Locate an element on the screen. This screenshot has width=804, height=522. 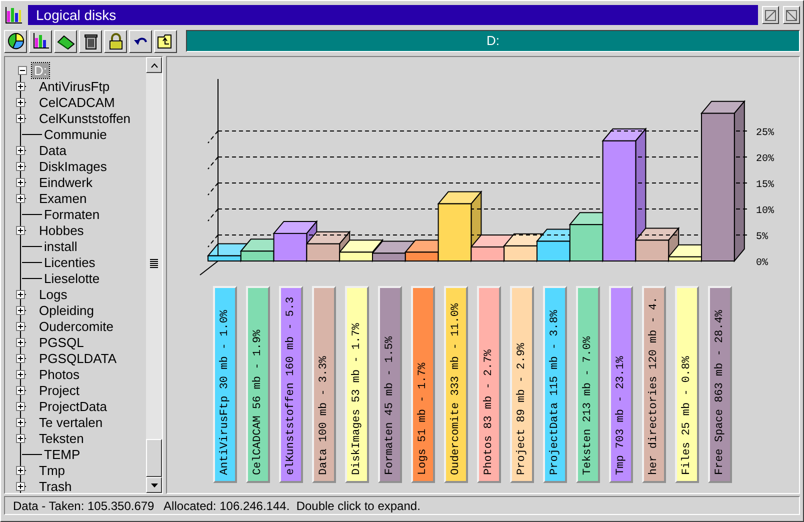
legend-item: ProjectData 115 mb - 3.8% is located at coordinates (555, 384).